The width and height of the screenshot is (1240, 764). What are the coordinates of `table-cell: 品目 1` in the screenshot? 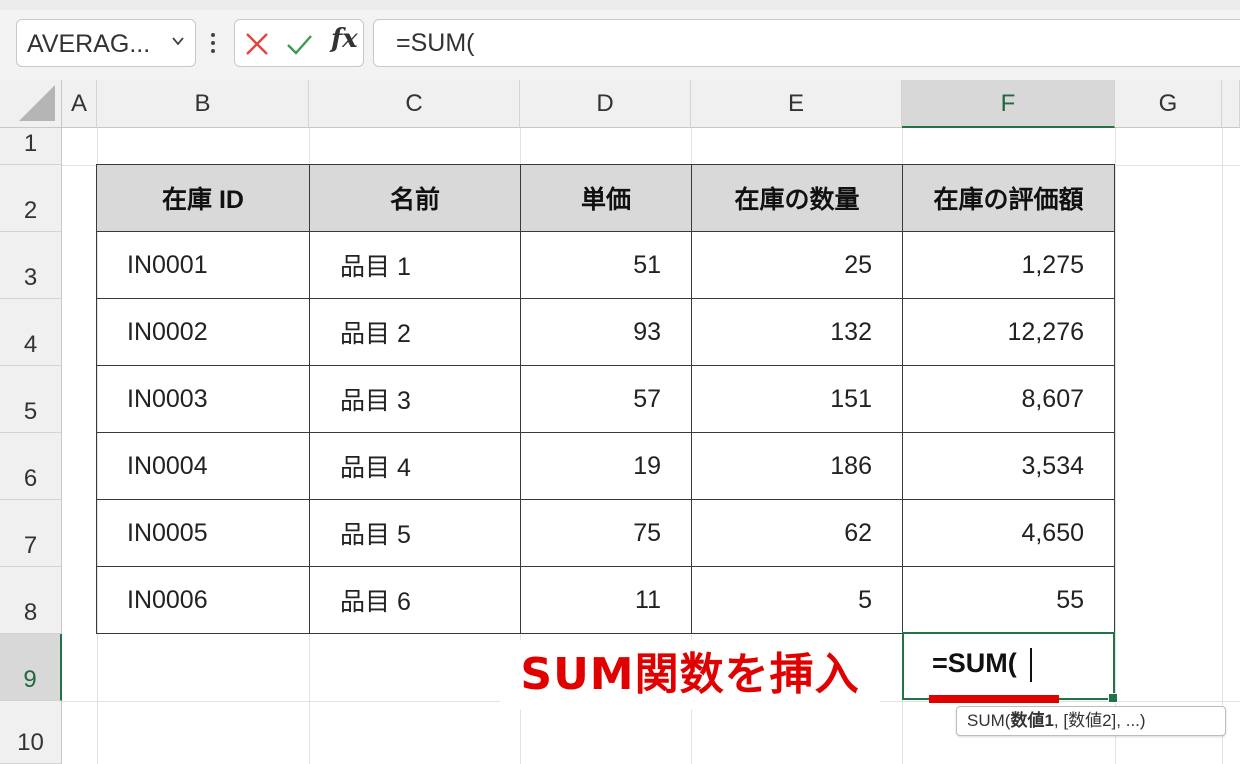 It's located at (415, 265).